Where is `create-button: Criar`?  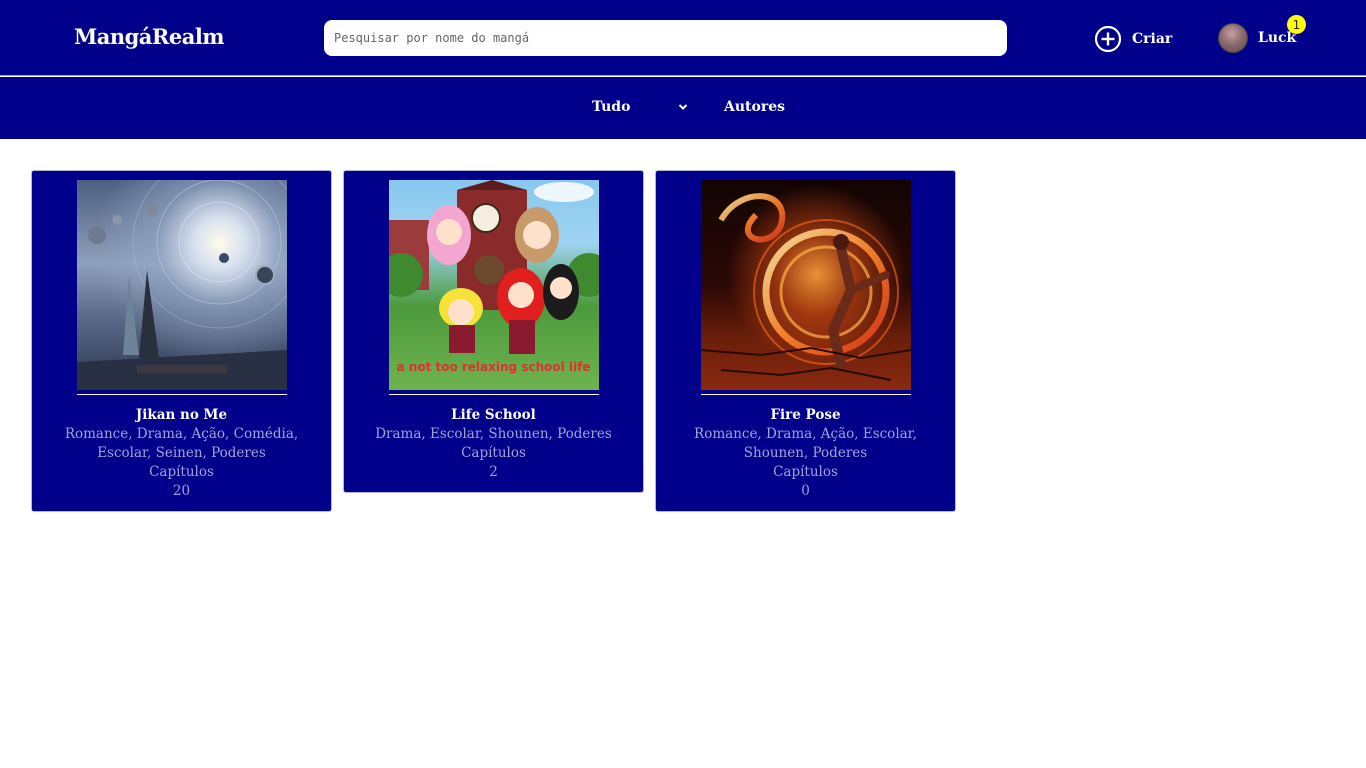 create-button: Criar is located at coordinates (1133, 39).